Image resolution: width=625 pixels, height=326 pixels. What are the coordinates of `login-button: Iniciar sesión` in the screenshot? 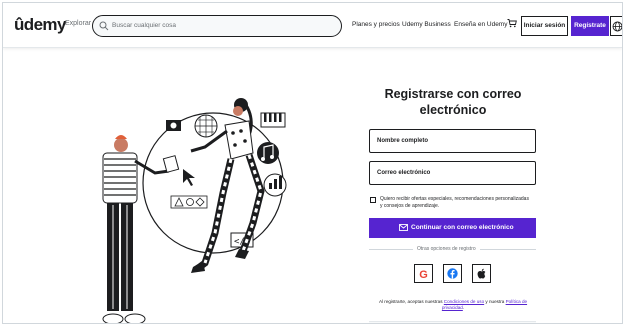 It's located at (544, 26).